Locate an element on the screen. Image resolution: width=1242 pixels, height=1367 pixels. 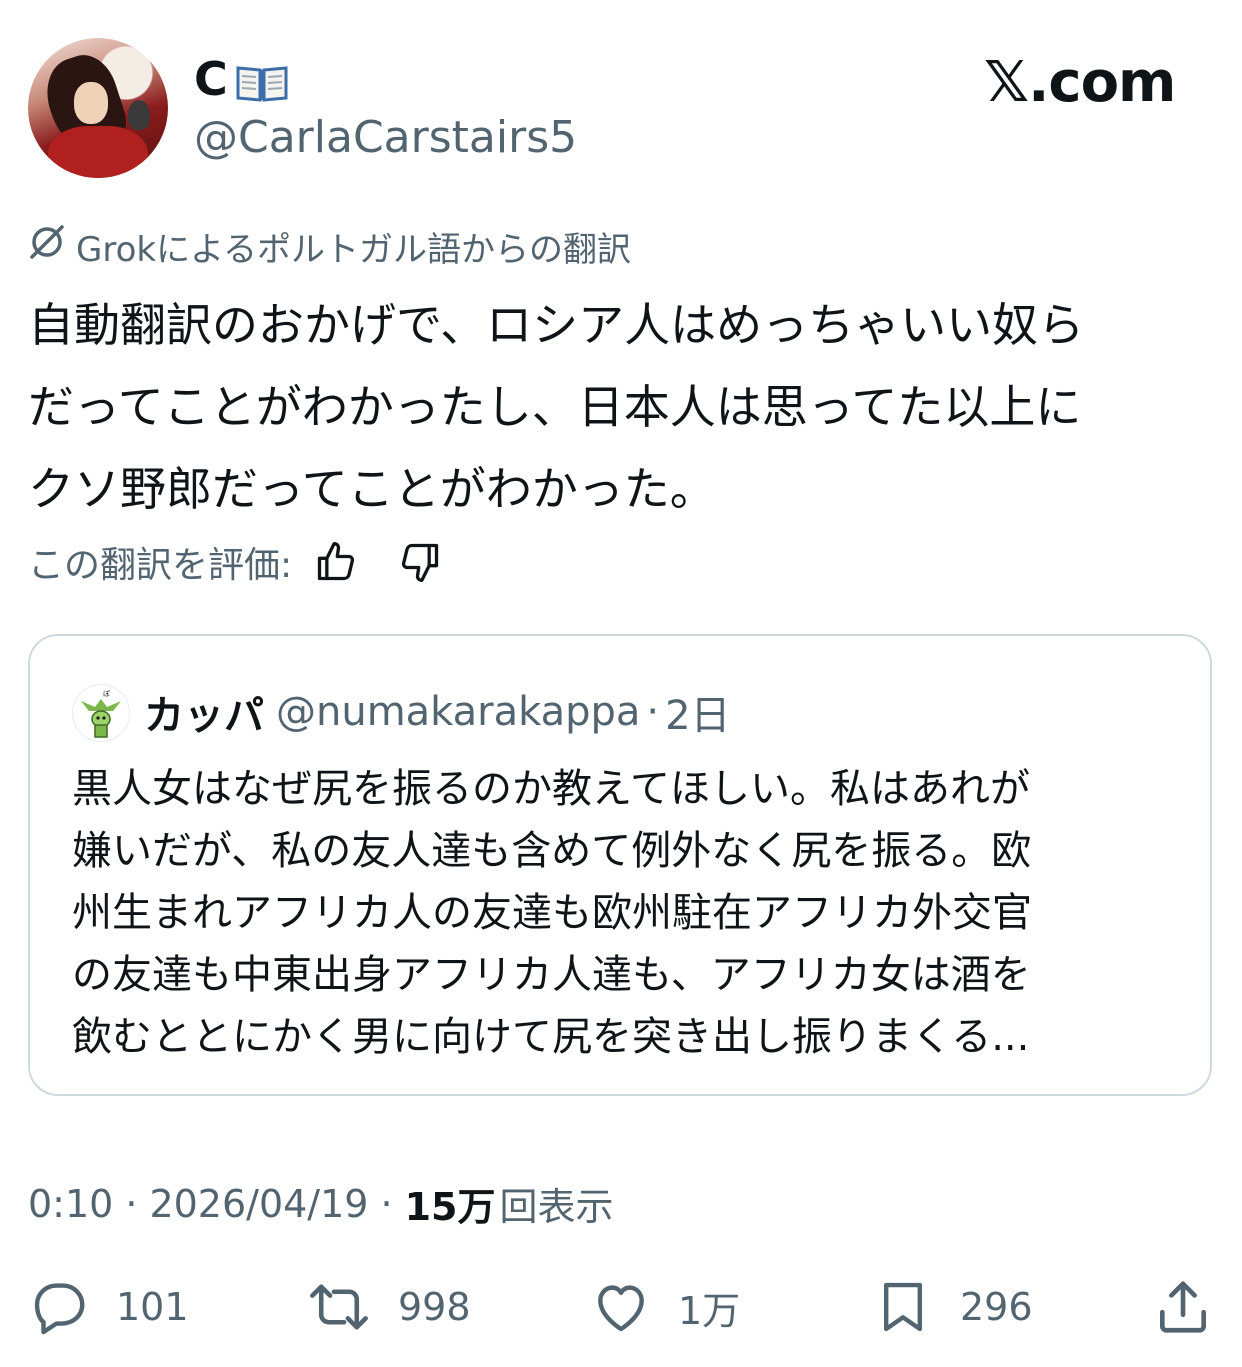
translation-label: Grokによるポルトガル語からの翻訳 is located at coordinates (329, 246).